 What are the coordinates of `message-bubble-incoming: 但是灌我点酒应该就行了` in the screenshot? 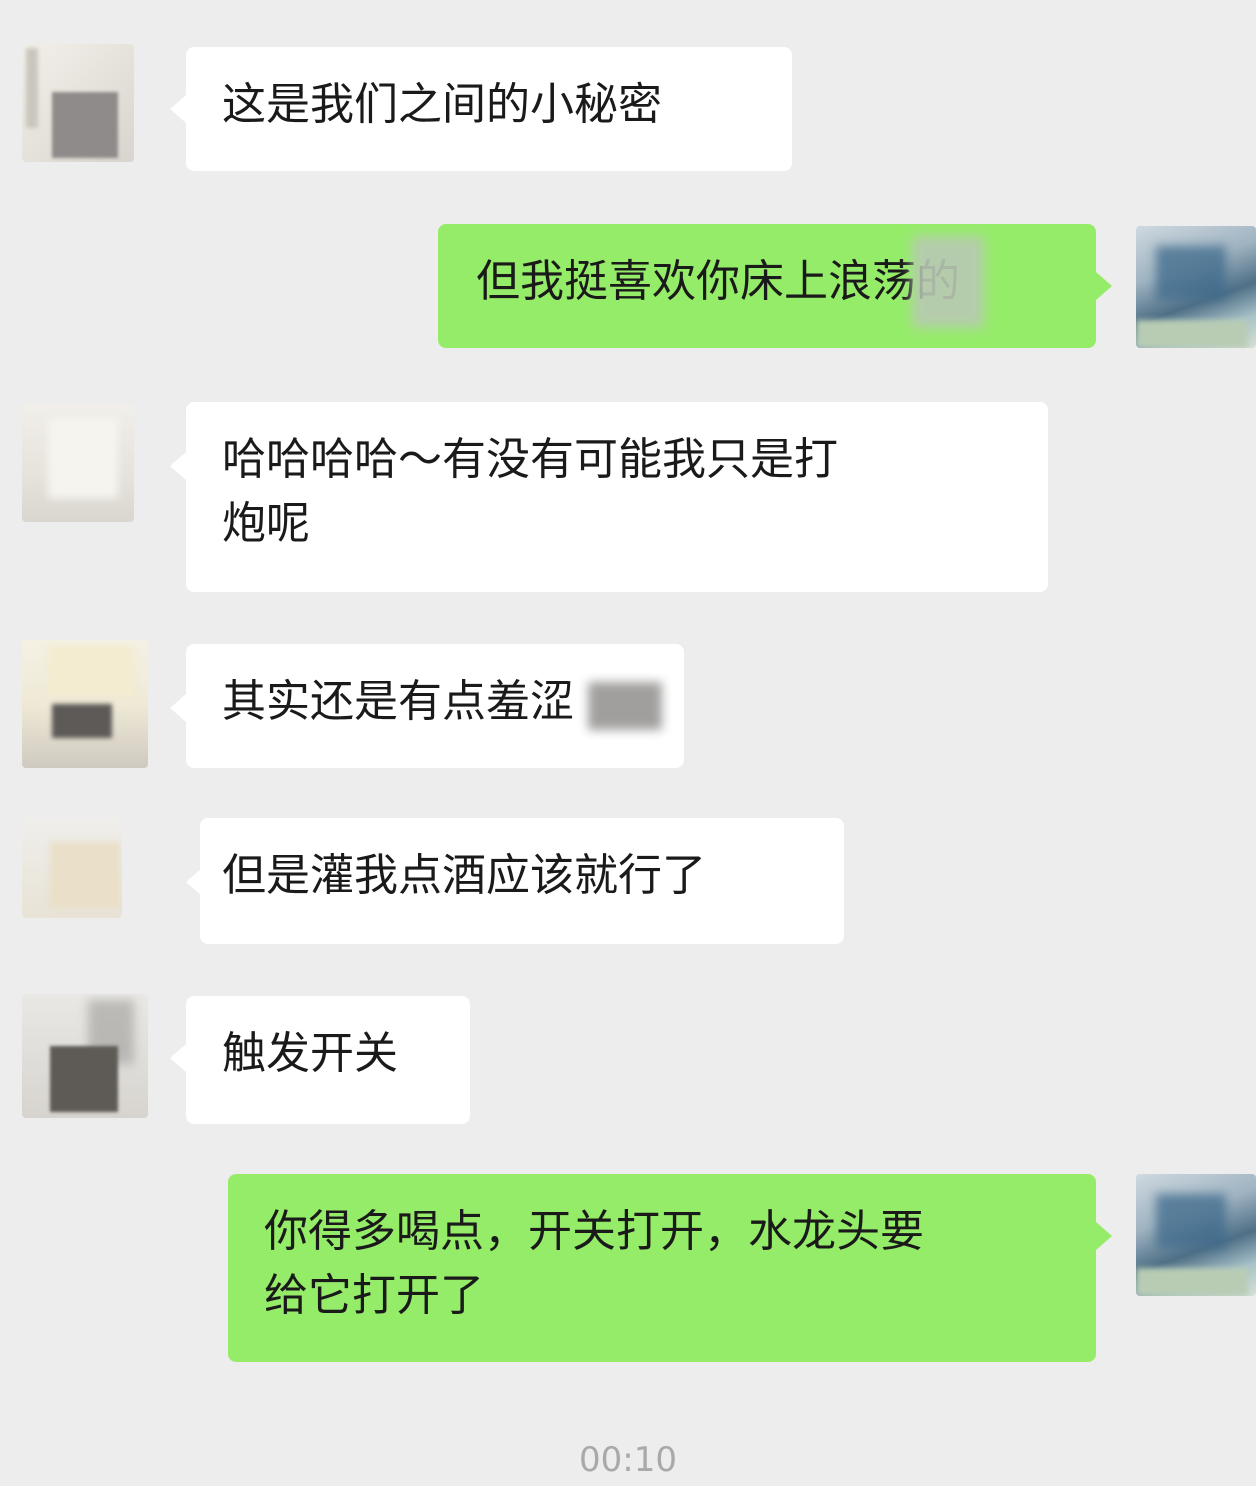 It's located at (522, 881).